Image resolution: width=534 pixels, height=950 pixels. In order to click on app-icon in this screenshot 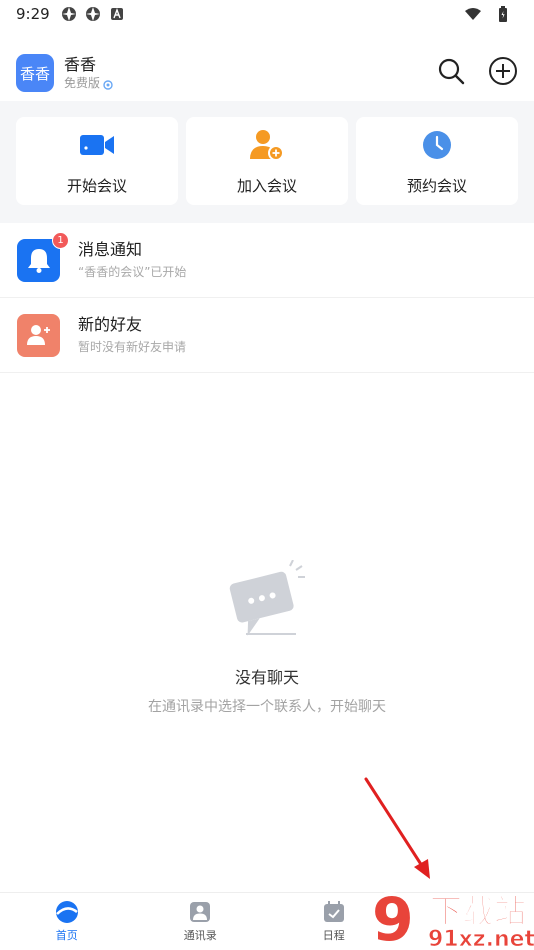, I will do `click(117, 14)`.